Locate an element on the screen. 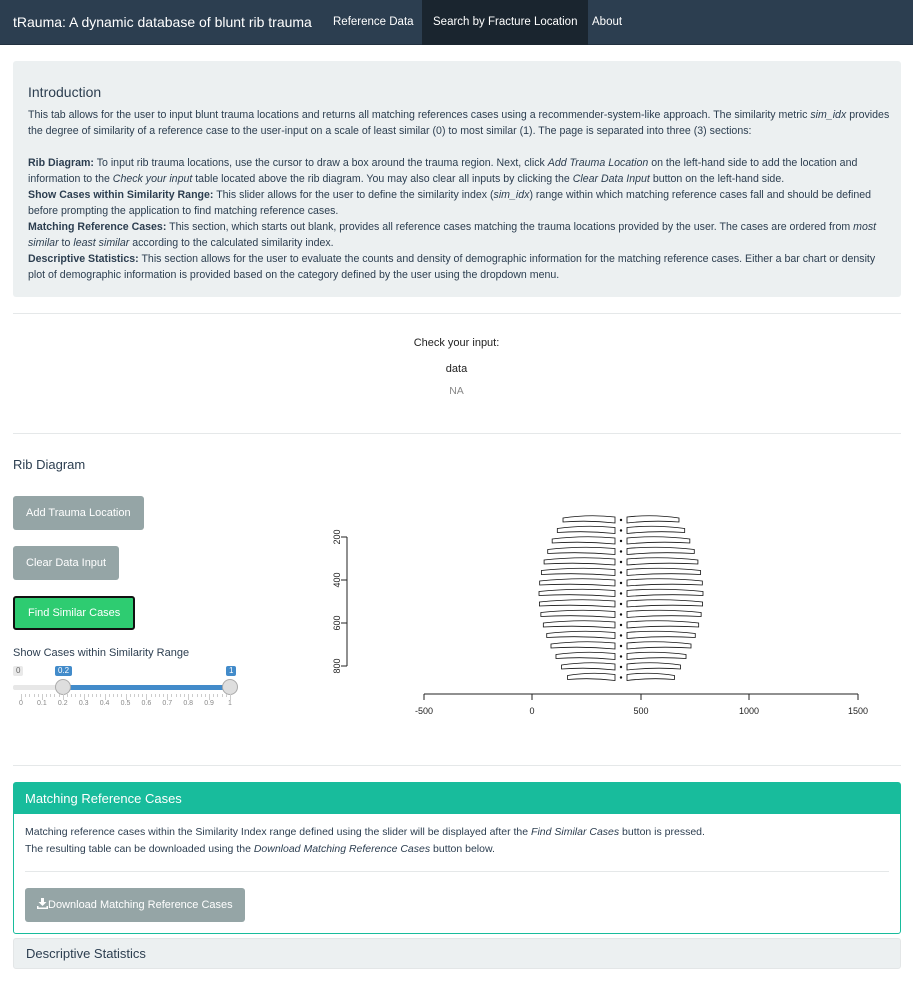  slider-from-handle is located at coordinates (63, 687).